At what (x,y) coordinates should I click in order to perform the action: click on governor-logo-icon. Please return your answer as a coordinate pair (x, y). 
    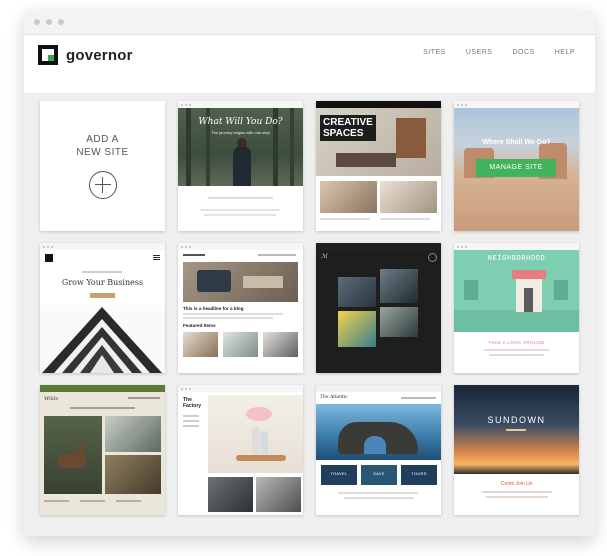
    Looking at the image, I should click on (48, 55).